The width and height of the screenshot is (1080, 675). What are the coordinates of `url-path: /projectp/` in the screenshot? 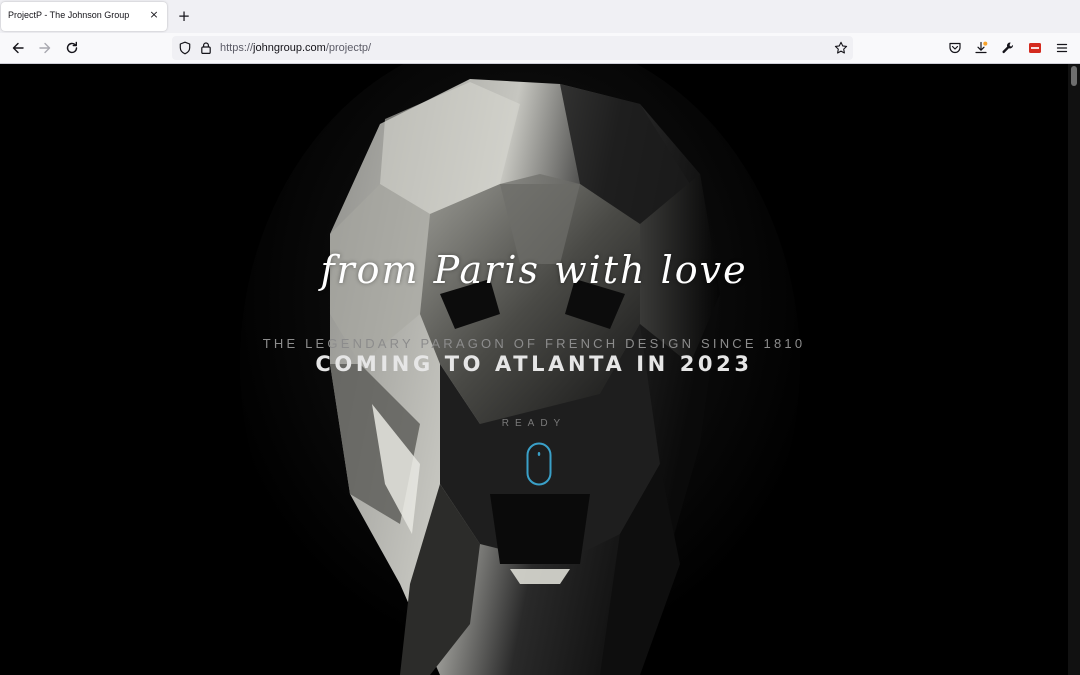 It's located at (348, 48).